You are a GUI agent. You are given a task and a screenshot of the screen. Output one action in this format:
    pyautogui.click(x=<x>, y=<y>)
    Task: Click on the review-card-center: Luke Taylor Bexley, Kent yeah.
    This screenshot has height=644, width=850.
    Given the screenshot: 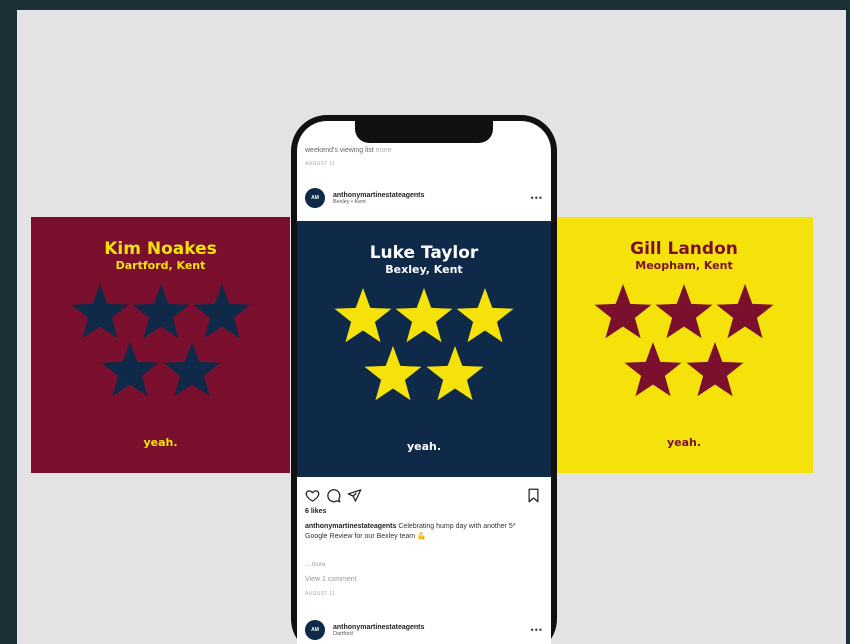 What is the action you would take?
    pyautogui.click(x=424, y=349)
    